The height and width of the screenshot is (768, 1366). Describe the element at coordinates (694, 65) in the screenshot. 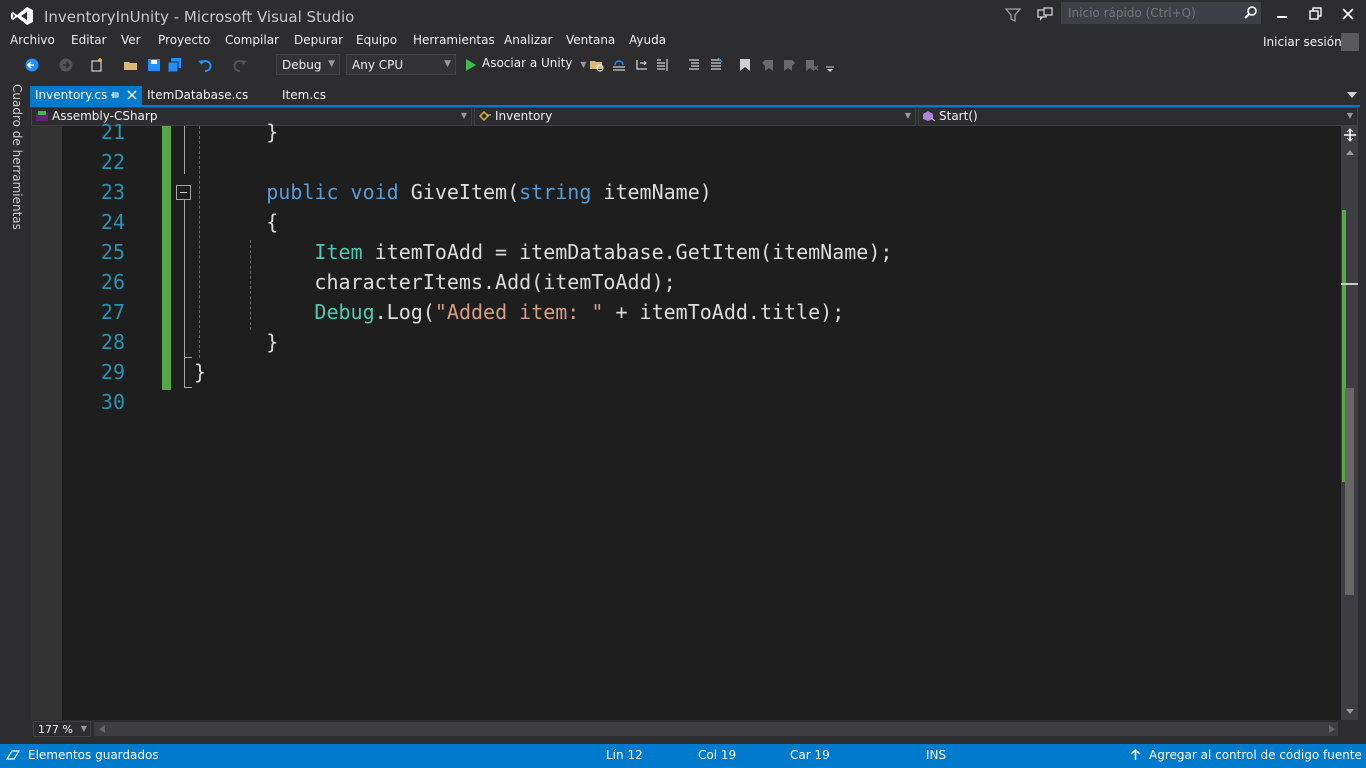

I see `comment-lines-icon` at that location.